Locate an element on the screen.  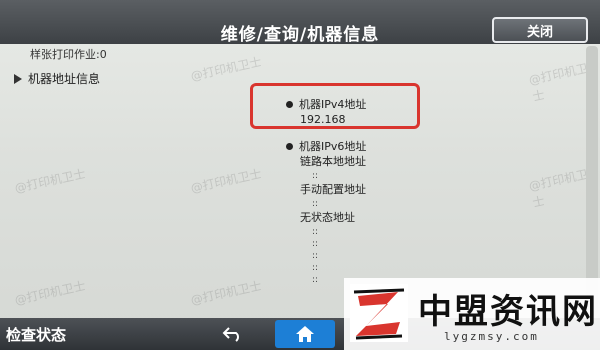
brand-watermark: 中盟资讯网 lygzmsy.com is located at coordinates (472, 314).